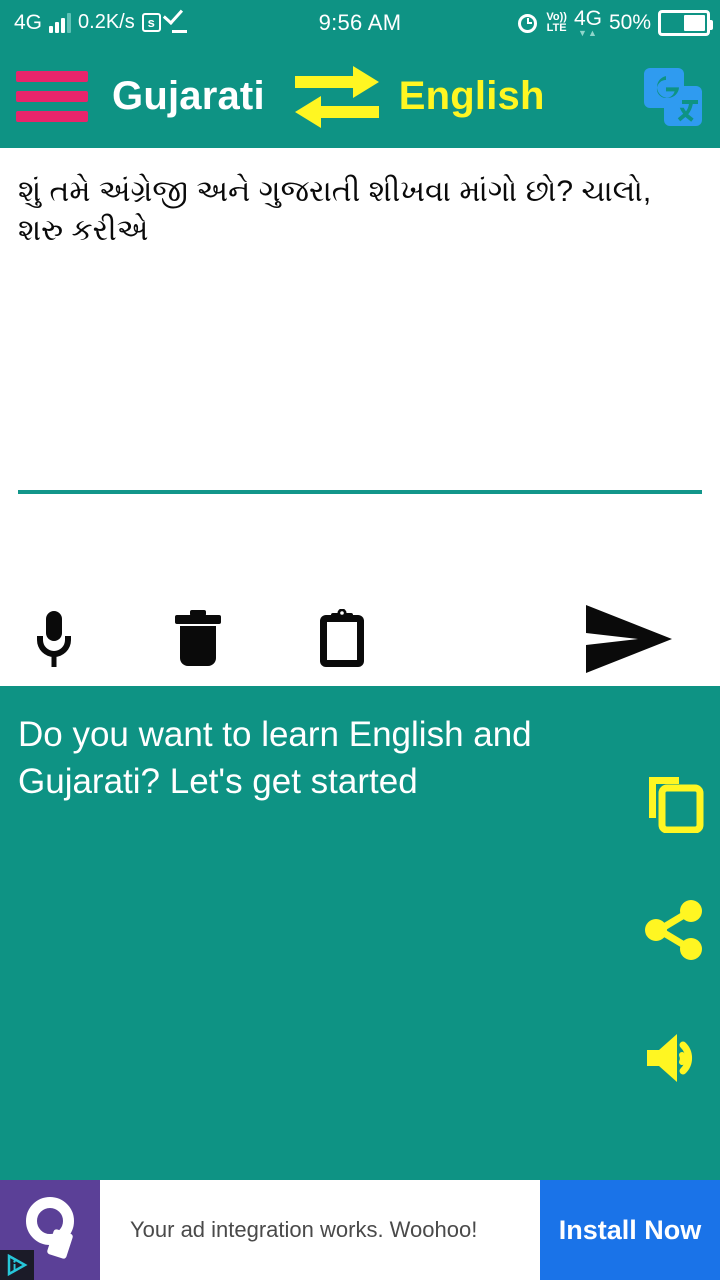 This screenshot has height=1280, width=720. I want to click on send-icon, so click(628, 639).